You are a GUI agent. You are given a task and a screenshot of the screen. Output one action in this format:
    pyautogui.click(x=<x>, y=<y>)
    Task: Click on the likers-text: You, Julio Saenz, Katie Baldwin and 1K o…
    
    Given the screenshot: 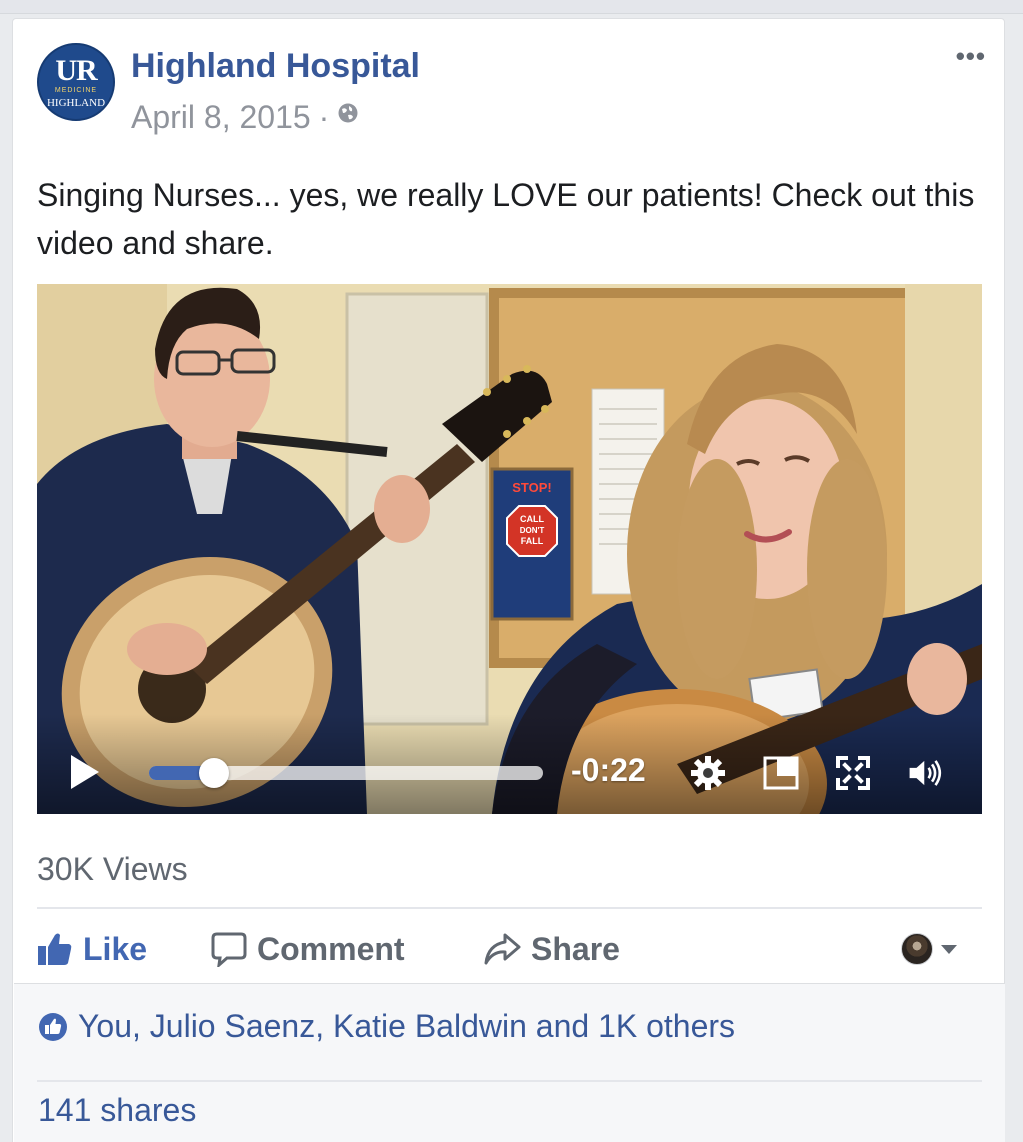 What is the action you would take?
    pyautogui.click(x=407, y=1026)
    